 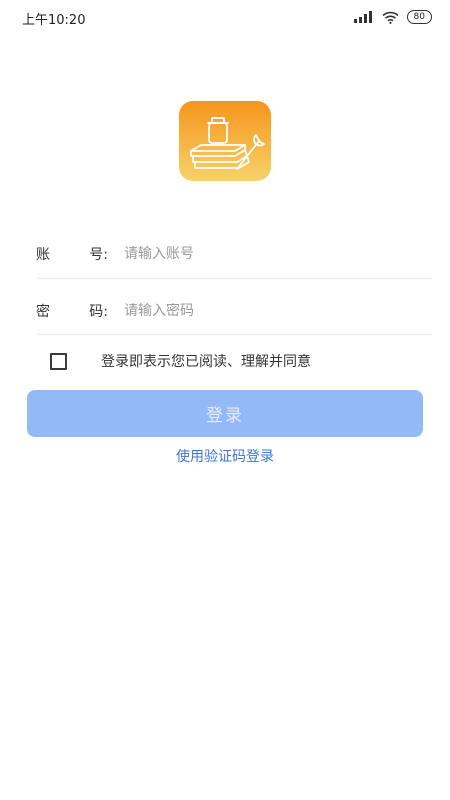 I want to click on account-row: 账 号:, so click(x=234, y=254).